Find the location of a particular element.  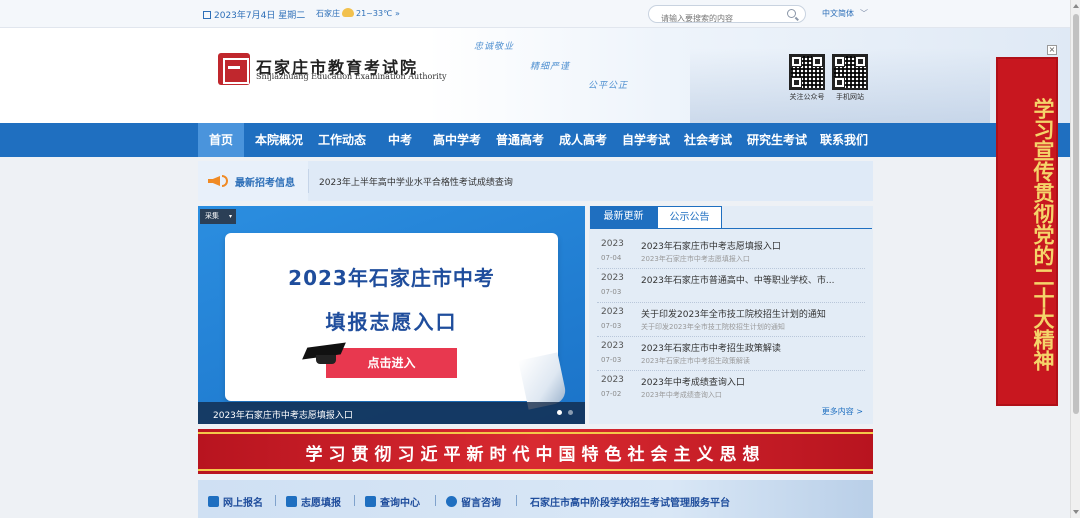

tab-latest-updates: 最新更新 is located at coordinates (623, 217).